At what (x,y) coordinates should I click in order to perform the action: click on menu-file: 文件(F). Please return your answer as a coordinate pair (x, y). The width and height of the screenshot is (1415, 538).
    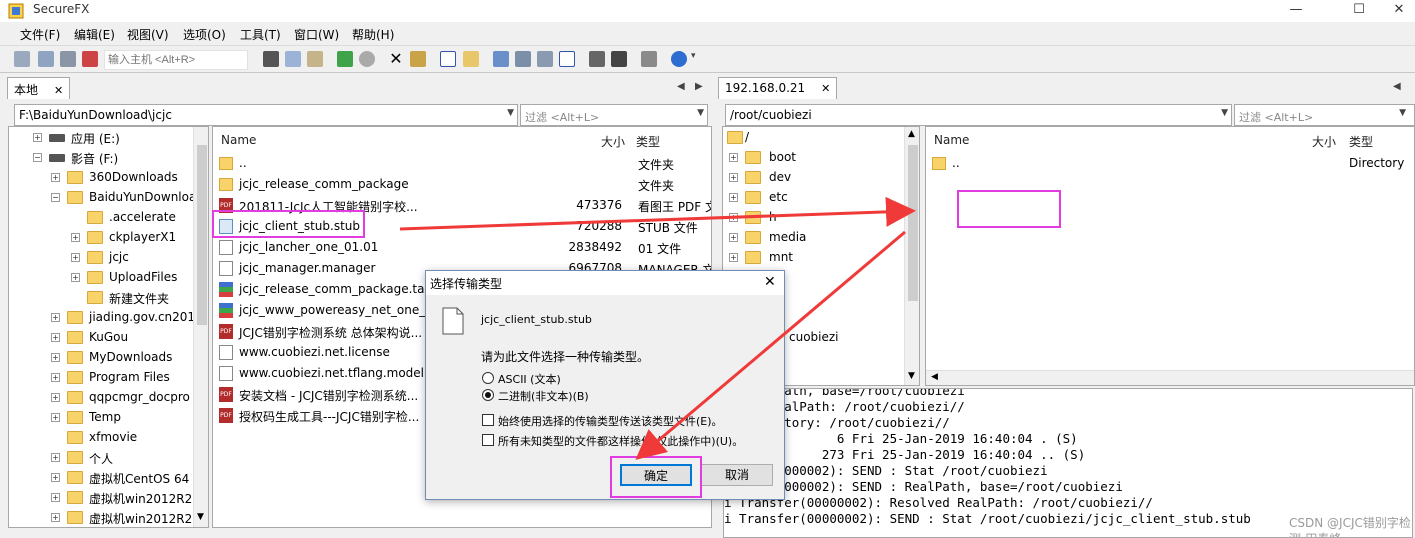
    Looking at the image, I should click on (40, 34).